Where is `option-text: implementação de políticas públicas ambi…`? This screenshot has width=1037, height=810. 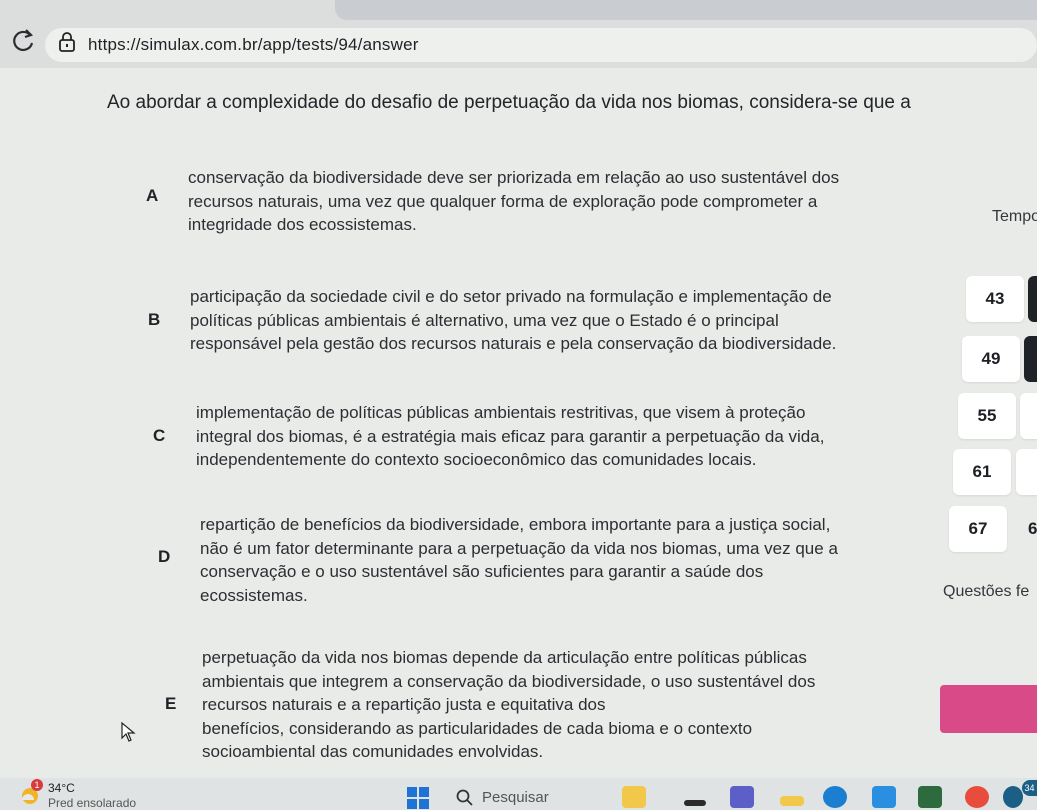 option-text: implementação de políticas públicas ambi… is located at coordinates (510, 436).